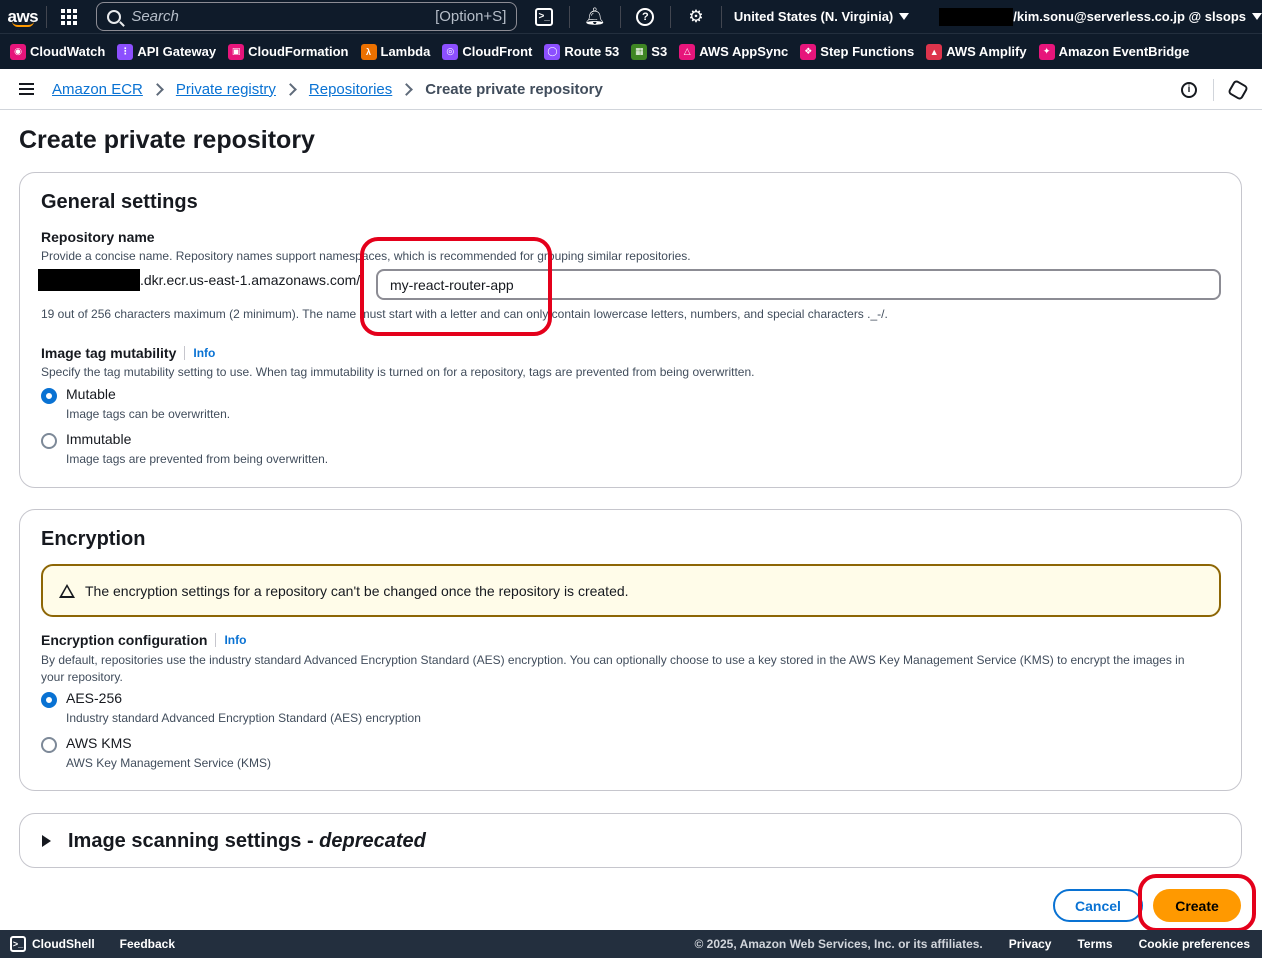  What do you see at coordinates (26, 89) in the screenshot?
I see `menu-icon` at bounding box center [26, 89].